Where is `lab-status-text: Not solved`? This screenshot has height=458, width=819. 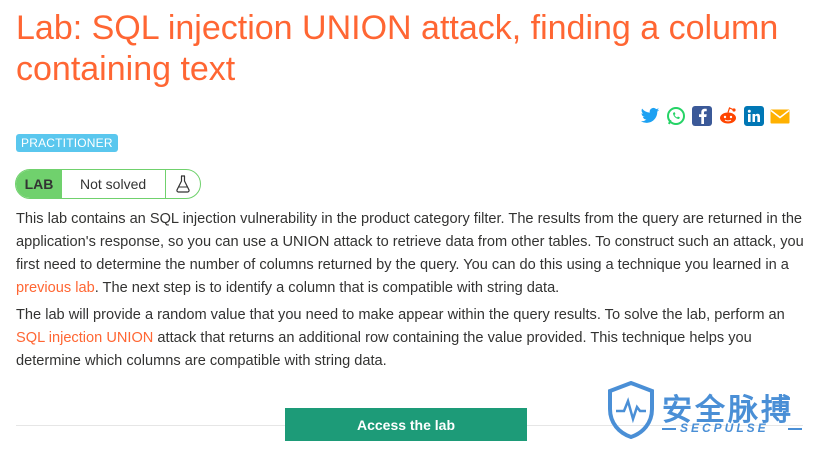
lab-status-text: Not solved is located at coordinates (113, 184).